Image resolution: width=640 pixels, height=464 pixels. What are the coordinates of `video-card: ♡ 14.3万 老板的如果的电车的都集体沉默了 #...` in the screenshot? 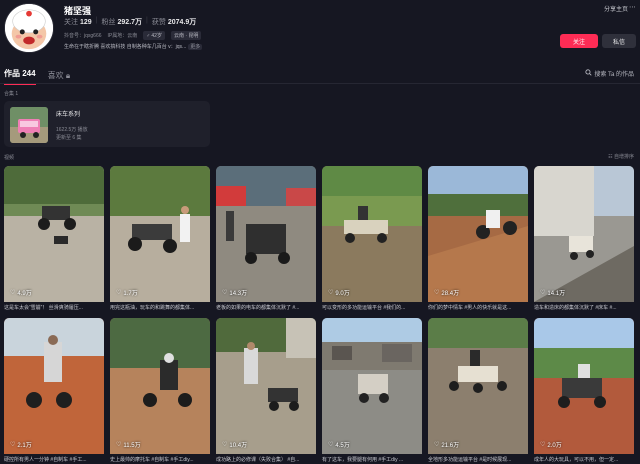 It's located at (266, 239).